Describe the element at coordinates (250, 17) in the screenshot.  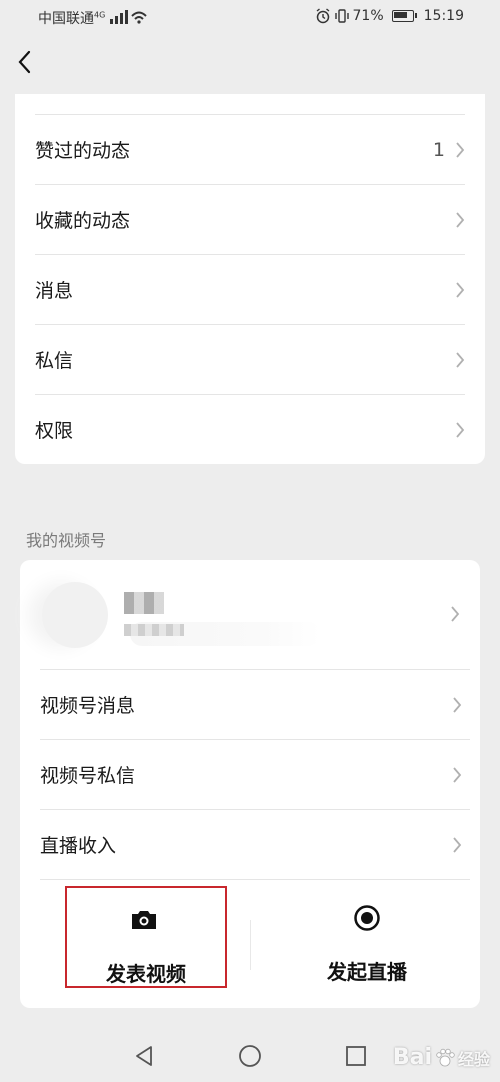
I see `status-bar: 中国联通4G 71% 15:19` at that location.